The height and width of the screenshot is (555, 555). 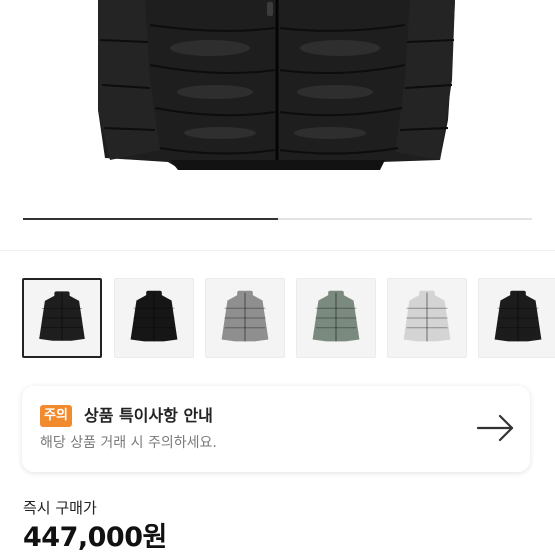 What do you see at coordinates (150, 219) in the screenshot?
I see `image-slide-progress-fill` at bounding box center [150, 219].